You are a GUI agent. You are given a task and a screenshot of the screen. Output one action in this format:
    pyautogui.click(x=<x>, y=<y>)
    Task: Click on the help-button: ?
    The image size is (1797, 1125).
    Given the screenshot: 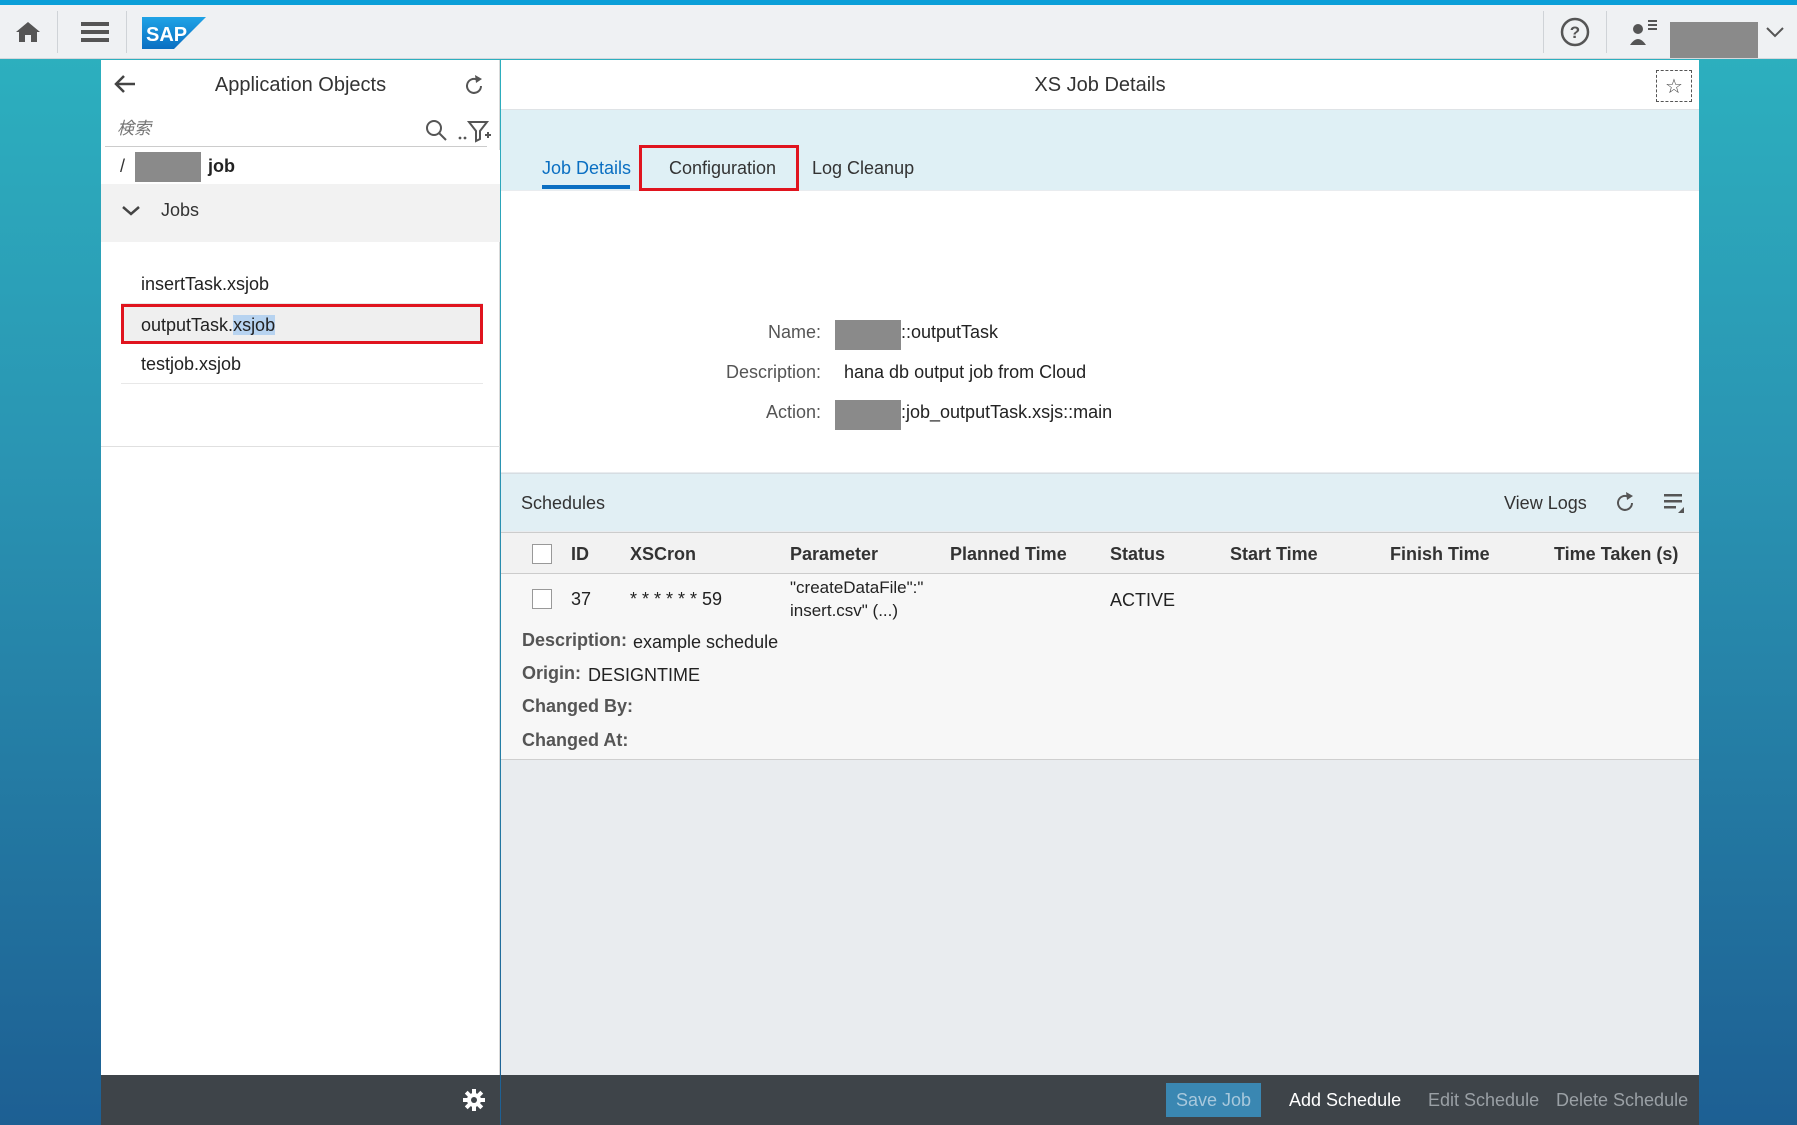 What is the action you would take?
    pyautogui.click(x=1575, y=32)
    